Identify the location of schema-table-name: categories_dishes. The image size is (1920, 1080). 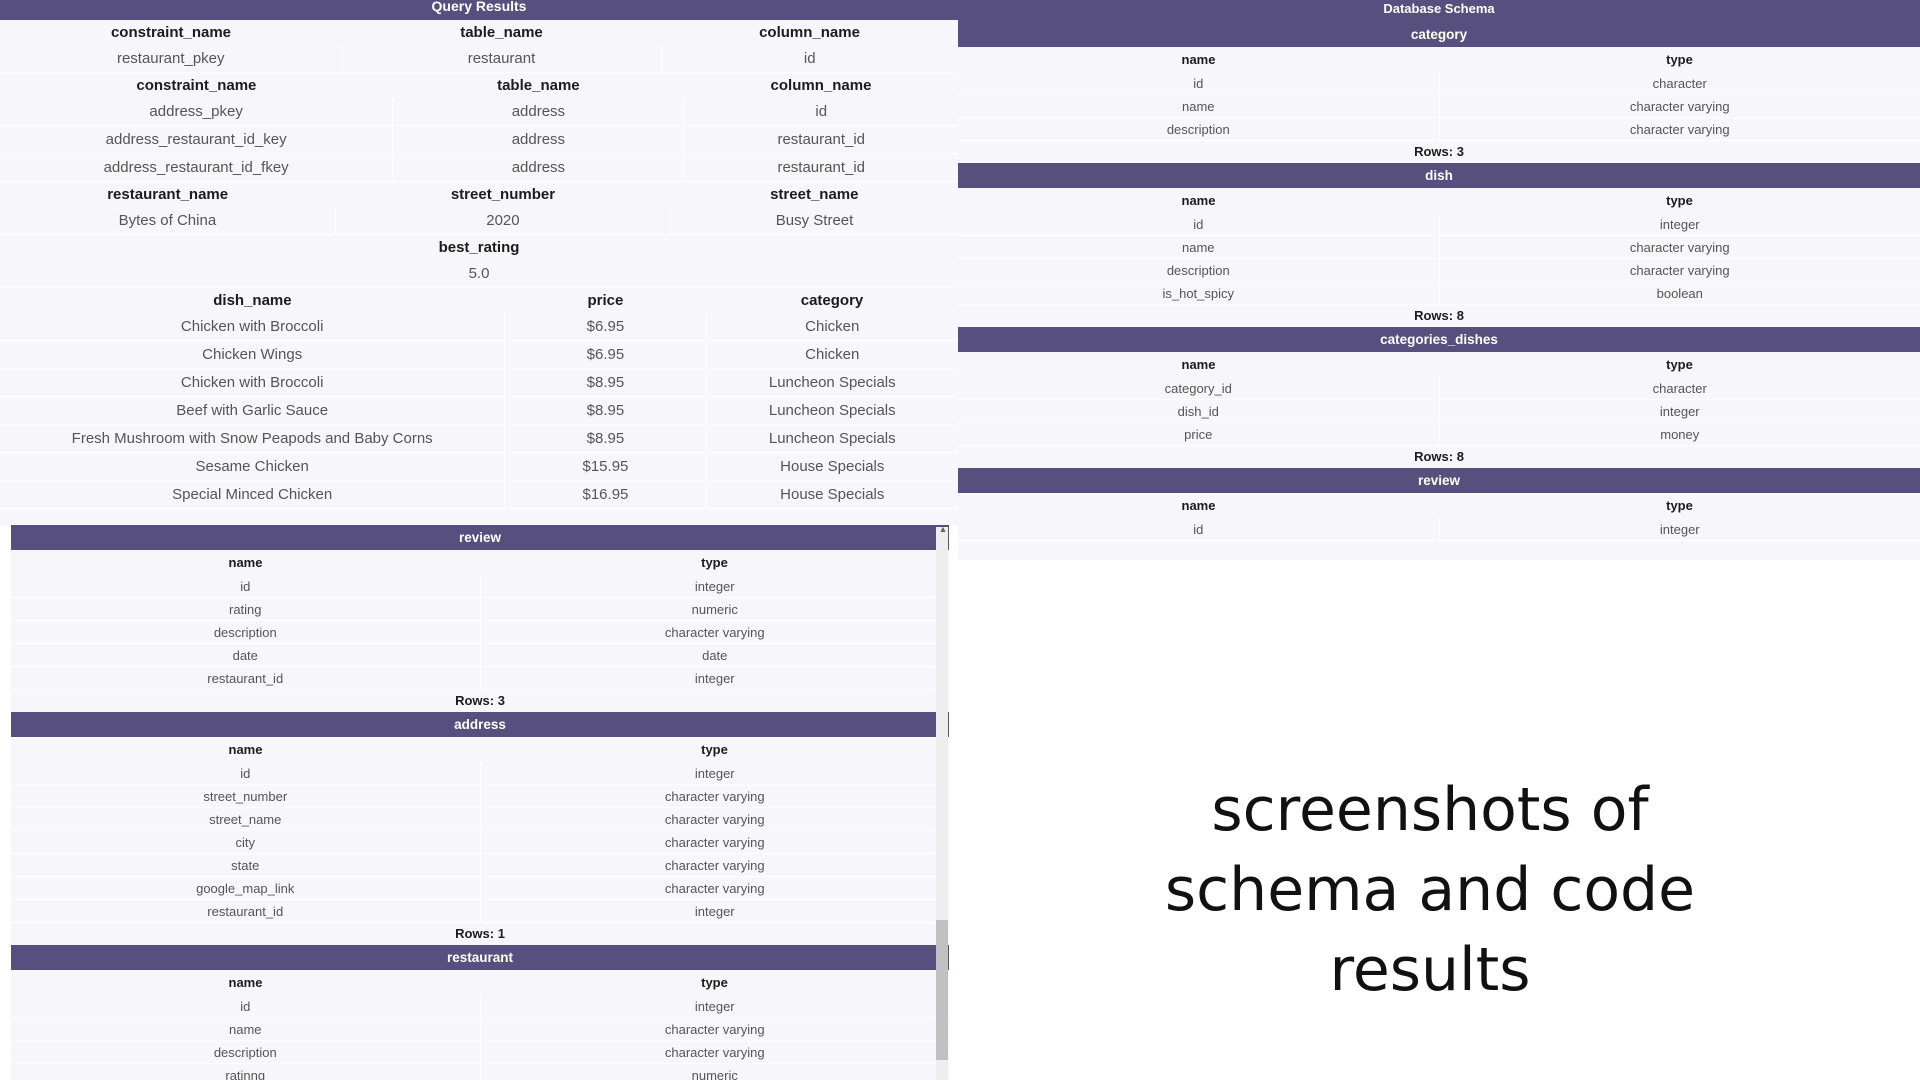
(1439, 339).